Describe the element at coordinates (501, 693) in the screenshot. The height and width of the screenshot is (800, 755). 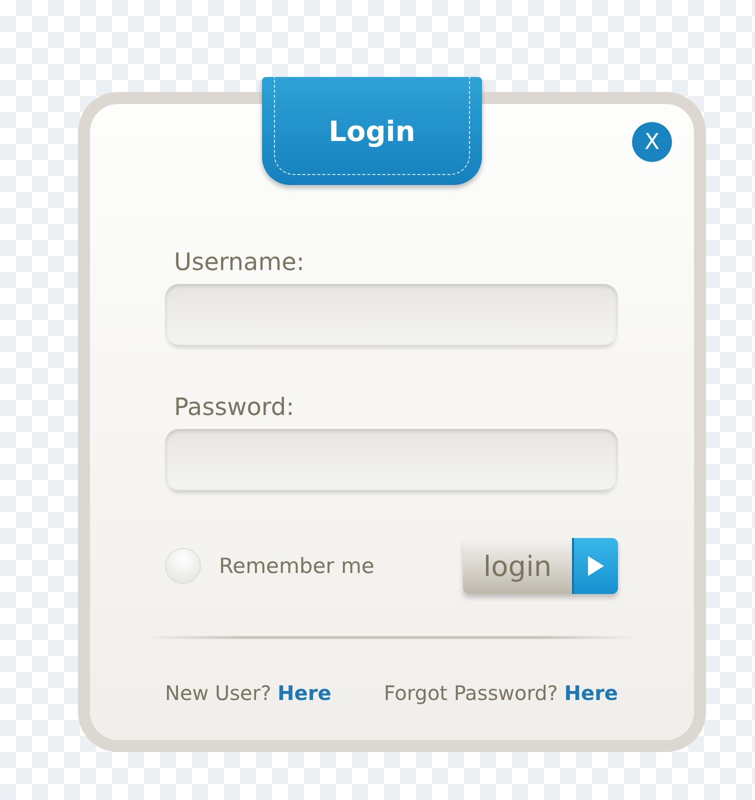
I see `footer-text: Forgot Password? Here` at that location.